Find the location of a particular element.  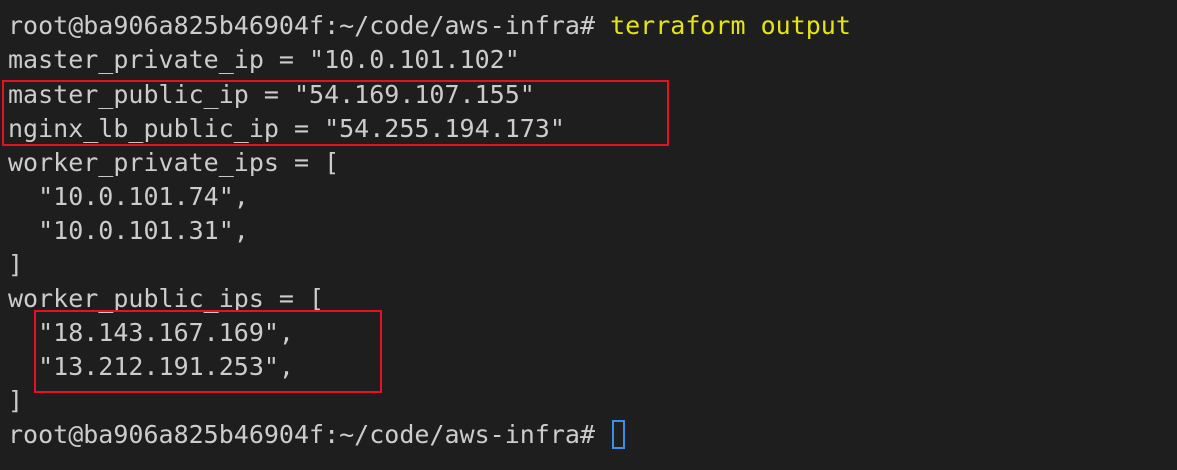

output-line-worker-private-ips: worker_private_ips = [ is located at coordinates (174, 162).